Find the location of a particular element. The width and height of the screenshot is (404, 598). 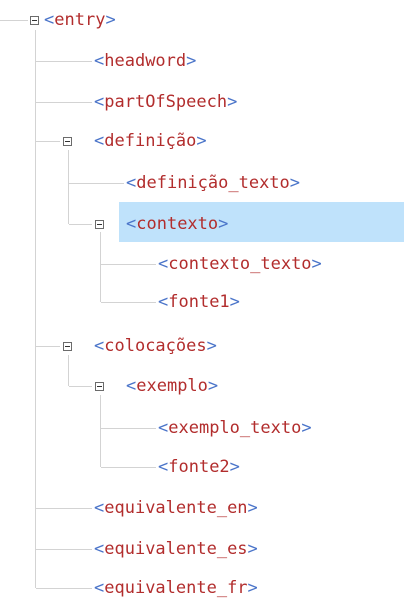

tree-node-equivalente-fr: < equivalente_fr > is located at coordinates (176, 585).